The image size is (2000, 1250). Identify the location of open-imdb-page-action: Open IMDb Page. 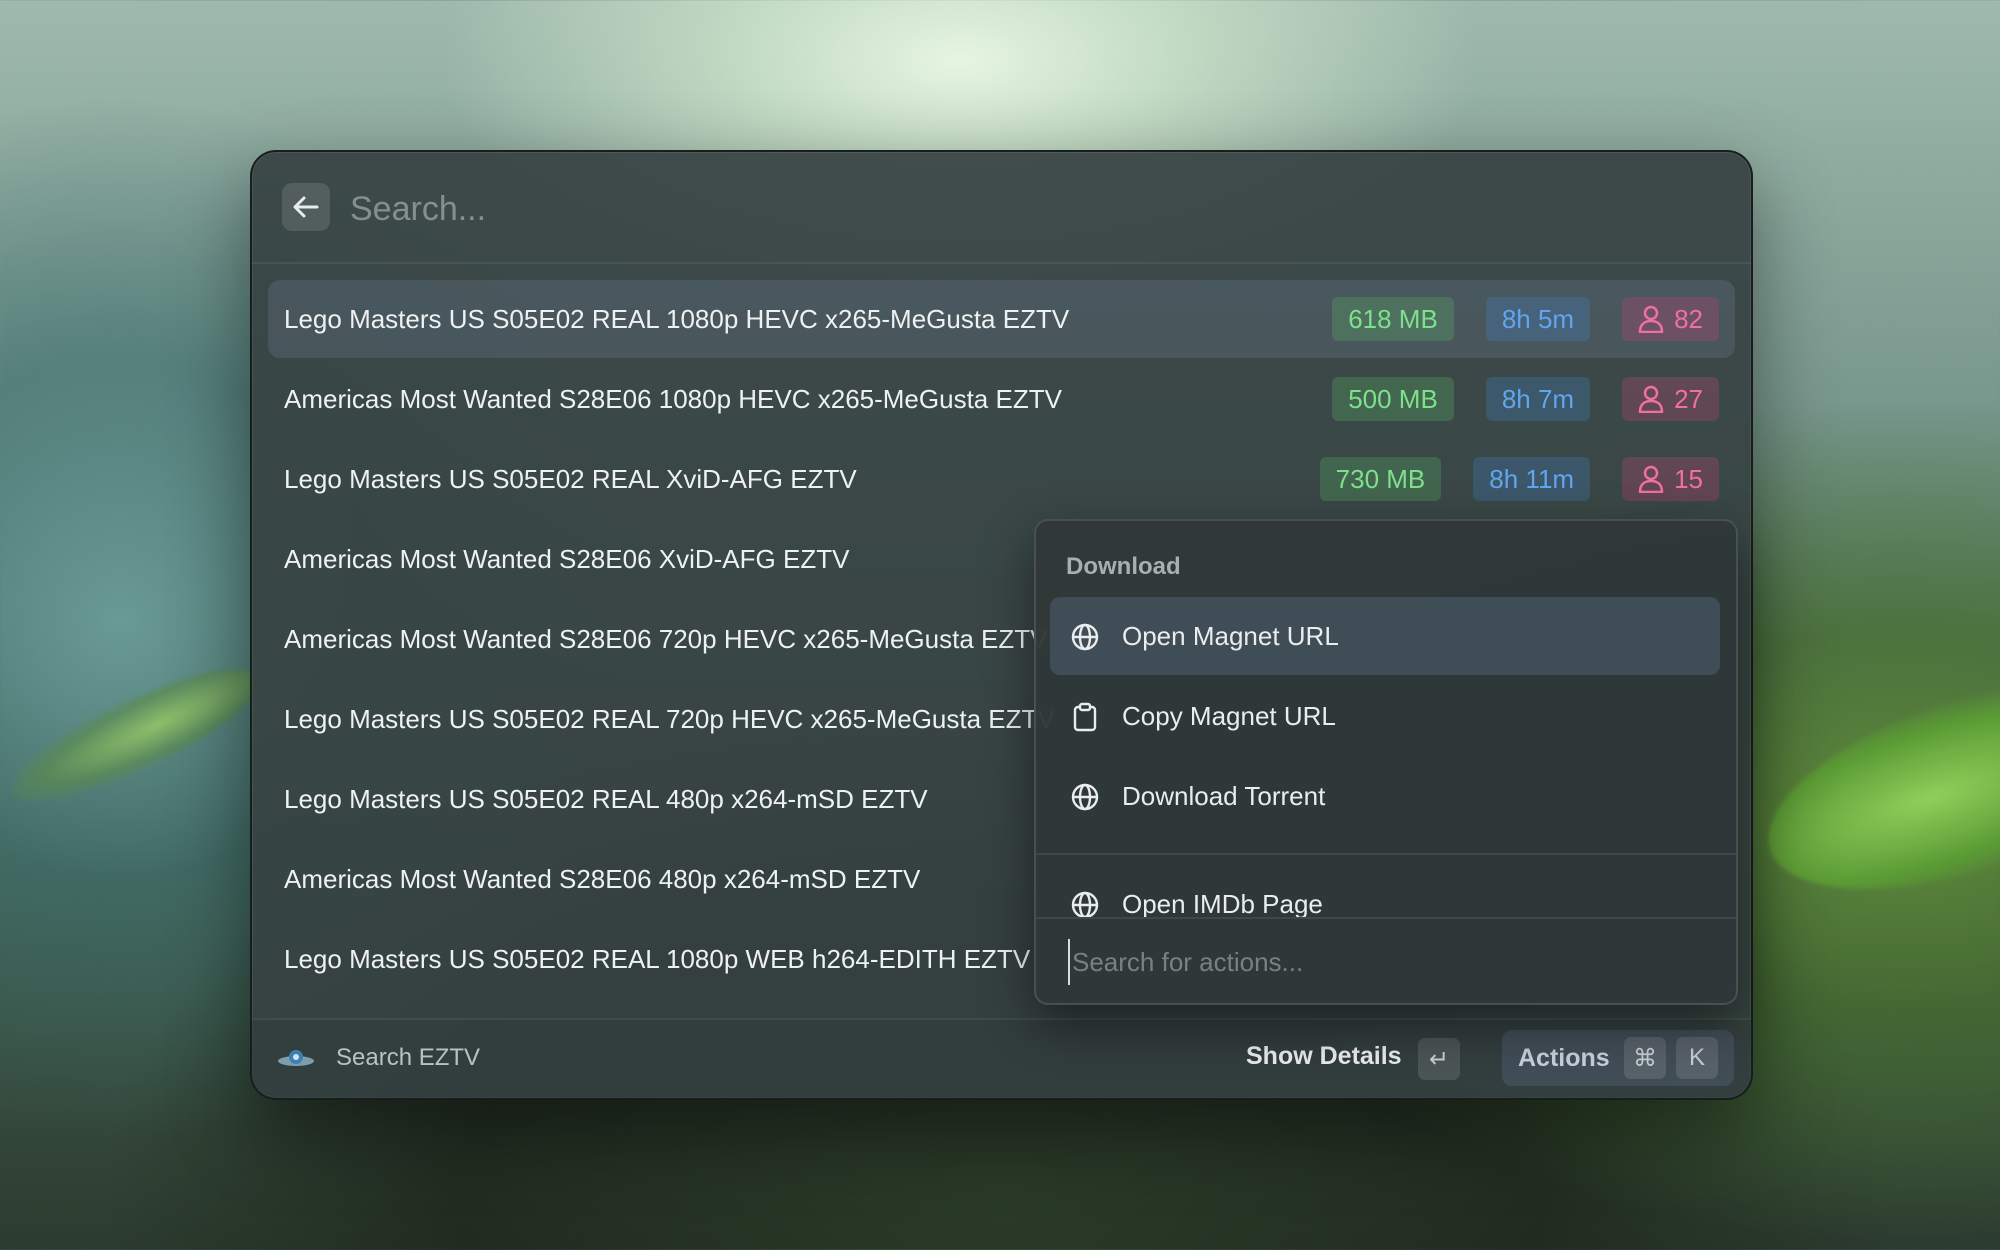
(1385, 891).